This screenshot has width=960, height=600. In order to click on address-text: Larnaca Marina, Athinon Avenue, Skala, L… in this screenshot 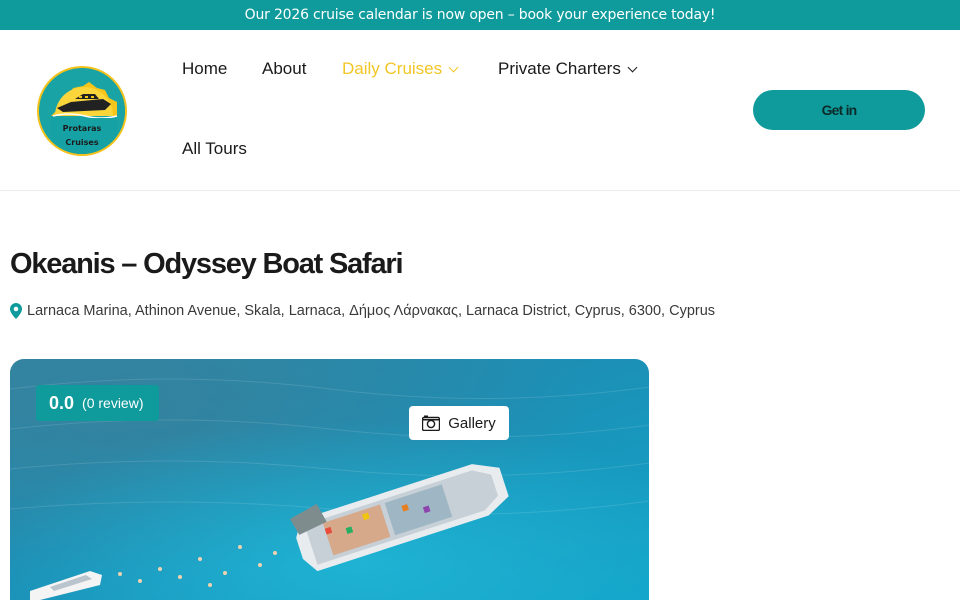, I will do `click(371, 311)`.